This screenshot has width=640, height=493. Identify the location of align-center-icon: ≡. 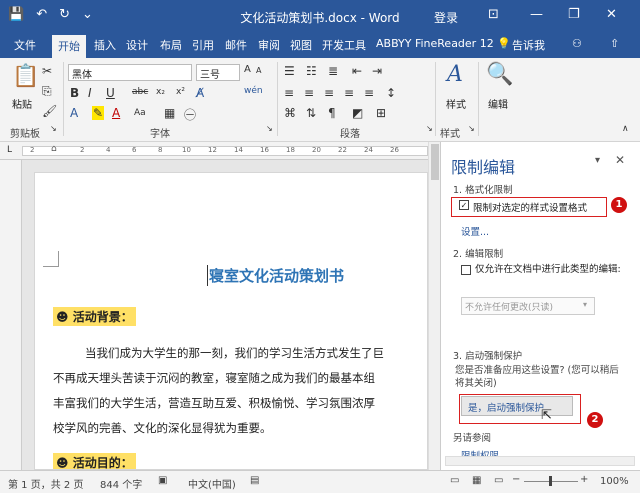
(309, 93).